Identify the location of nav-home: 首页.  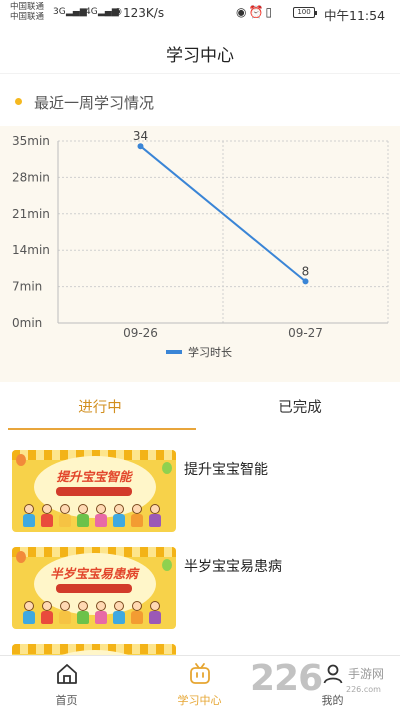
(66, 683).